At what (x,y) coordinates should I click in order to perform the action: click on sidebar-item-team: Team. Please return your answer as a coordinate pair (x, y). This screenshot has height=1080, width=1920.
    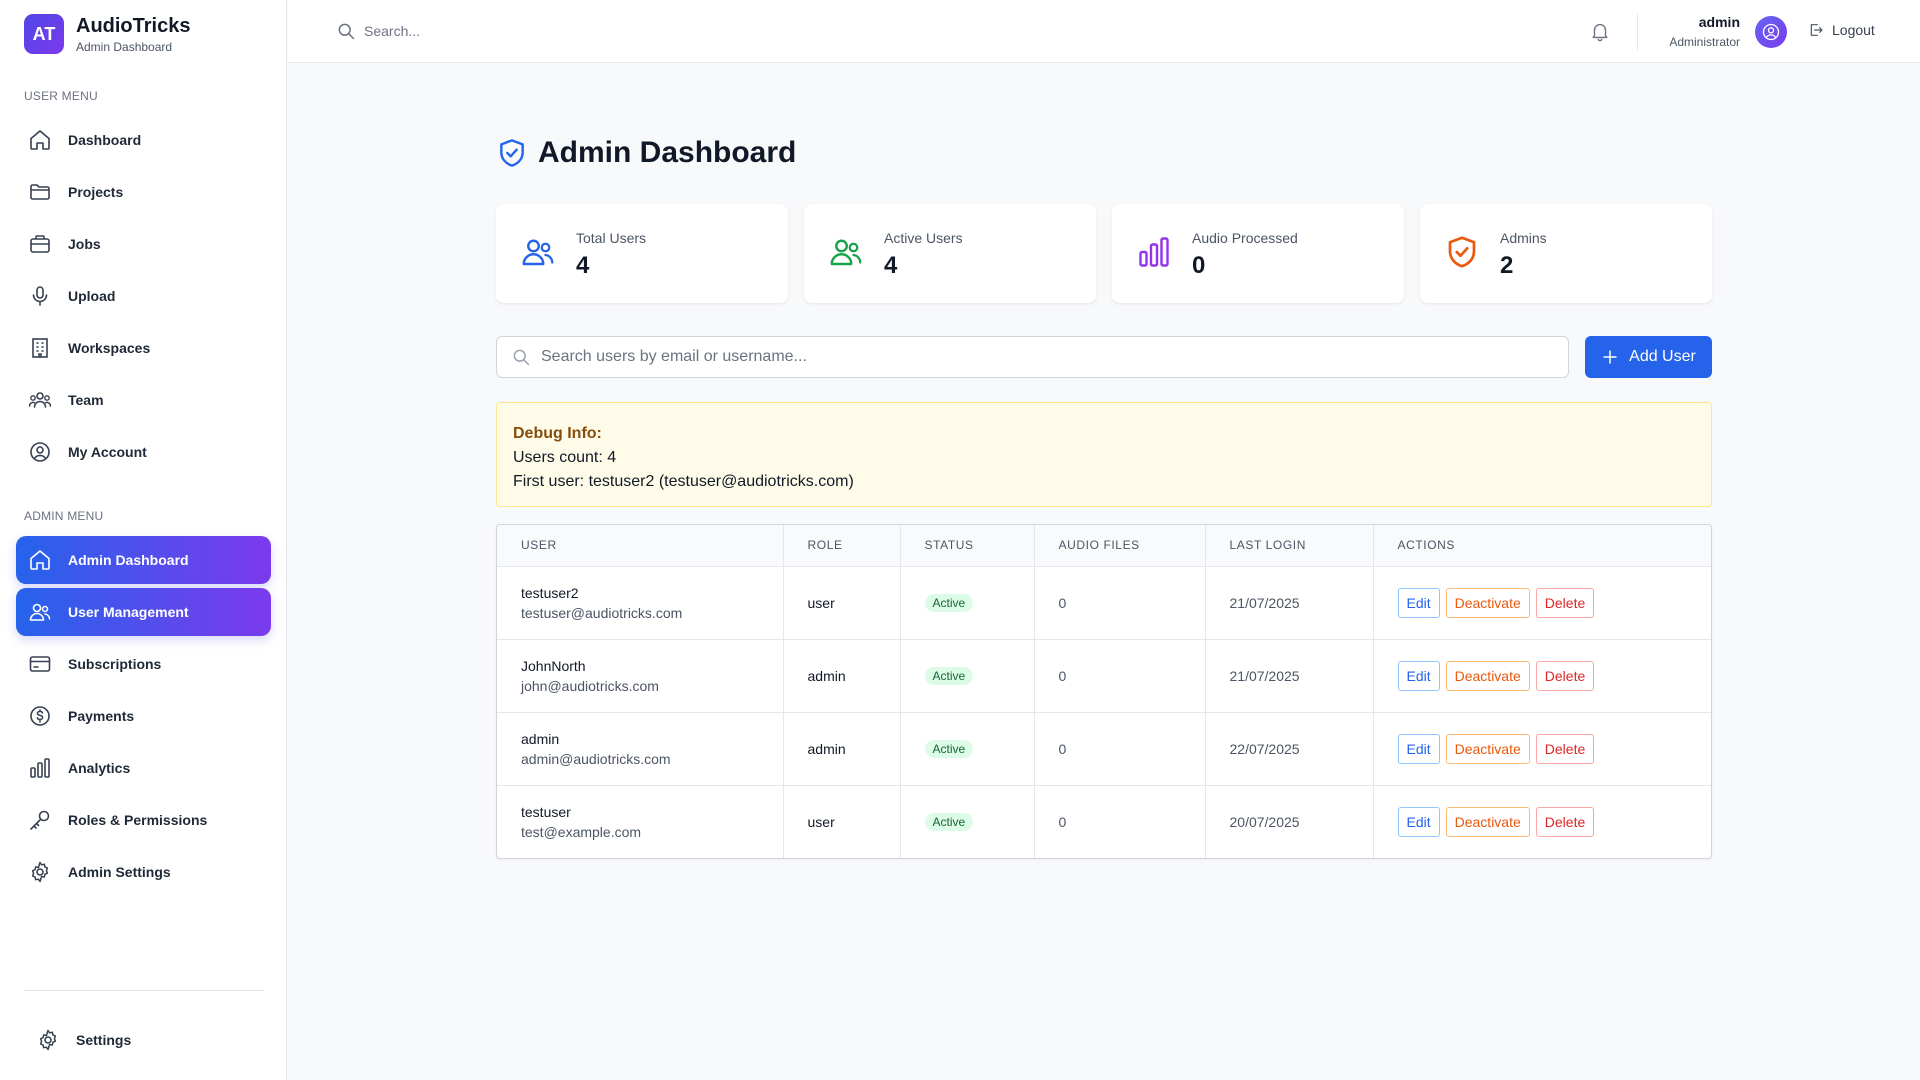
    Looking at the image, I should click on (143, 400).